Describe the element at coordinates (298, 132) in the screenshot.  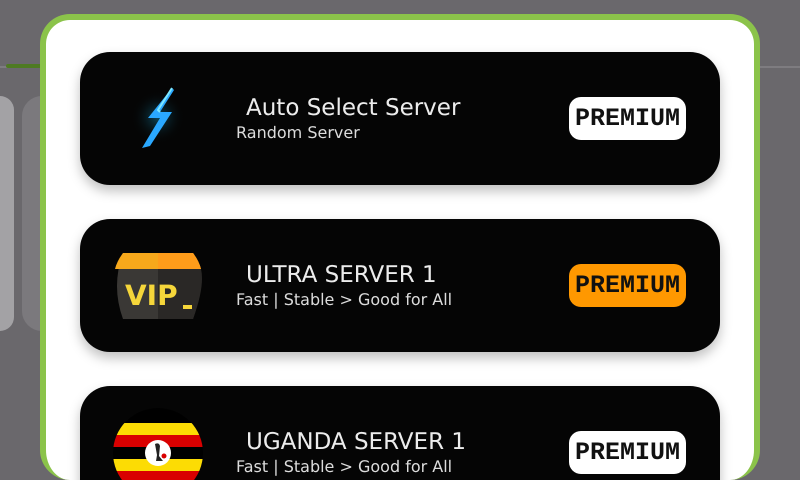
I see `server-description: Random Server` at that location.